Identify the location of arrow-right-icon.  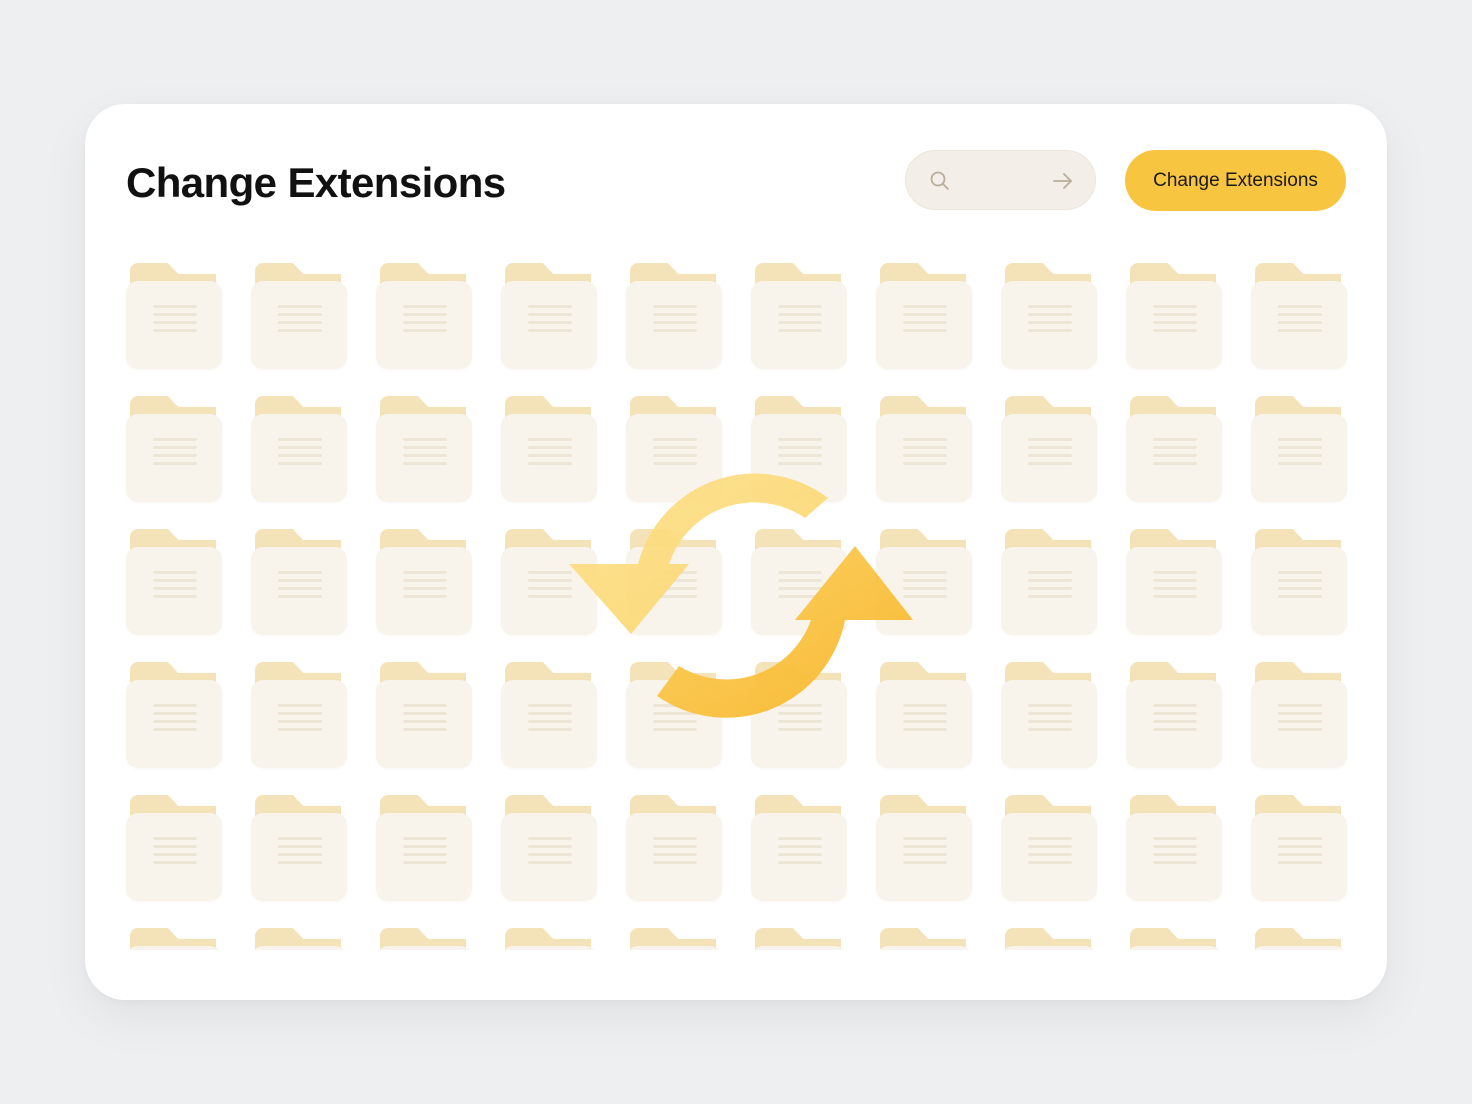
(1063, 181).